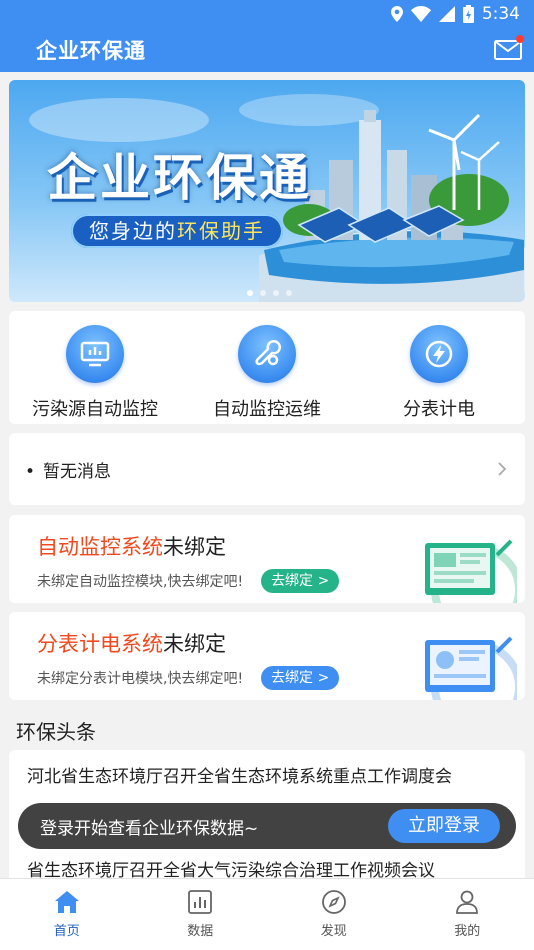 Image resolution: width=534 pixels, height=950 pixels. Describe the element at coordinates (200, 931) in the screenshot. I see `tab-label: 数据` at that location.